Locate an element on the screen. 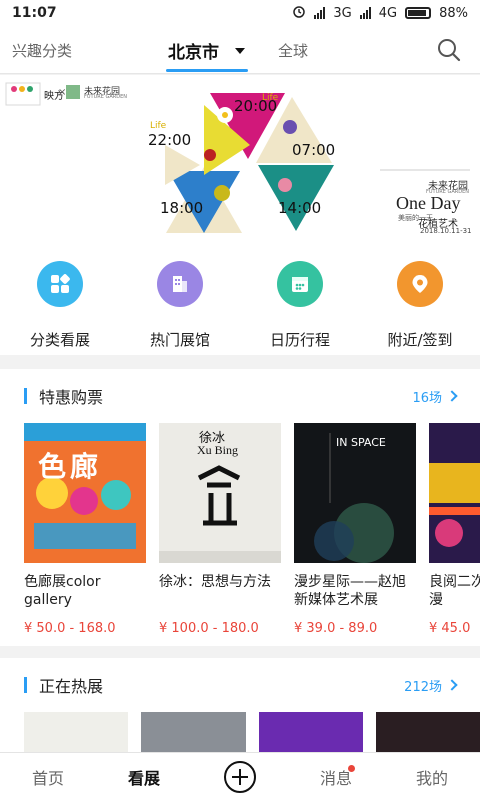 This screenshot has height=800, width=480. hot-more-link: 212场 is located at coordinates (431, 685).